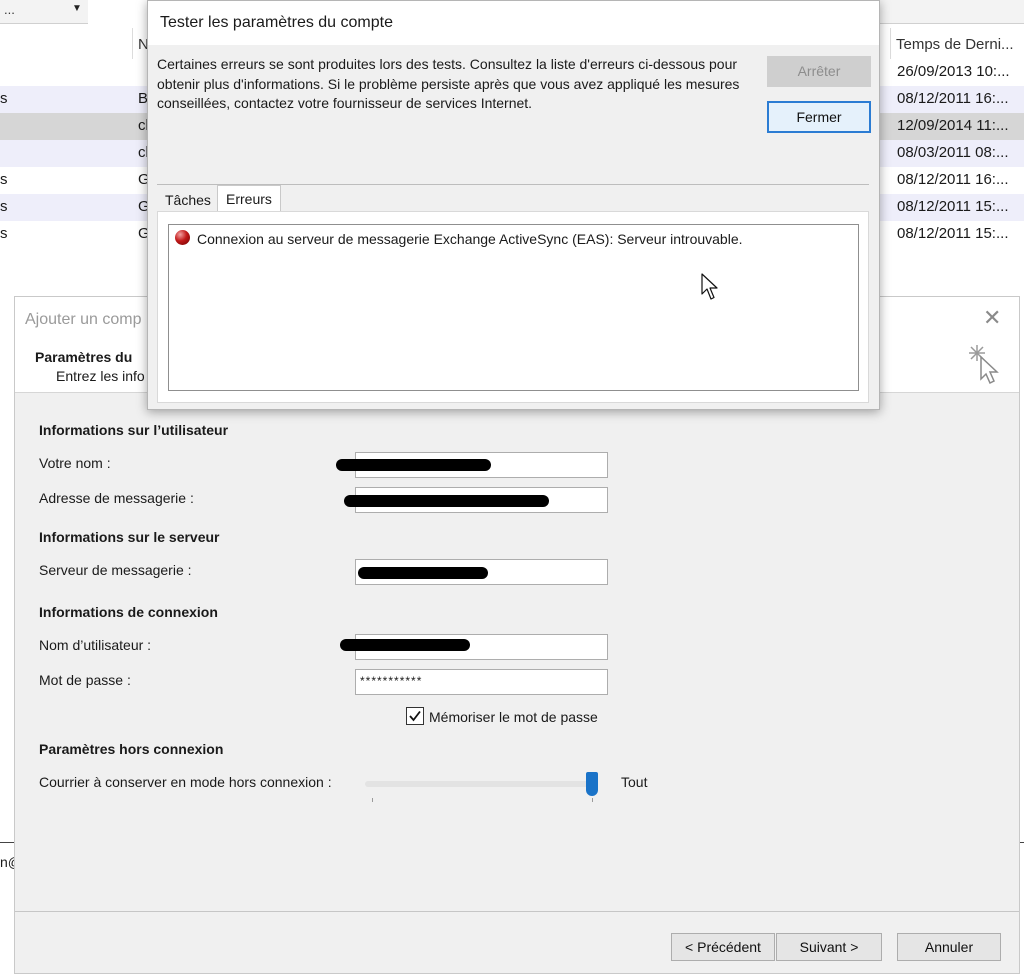 The image size is (1024, 974). I want to click on label-mail-server: Serveur de messagerie :, so click(115, 570).